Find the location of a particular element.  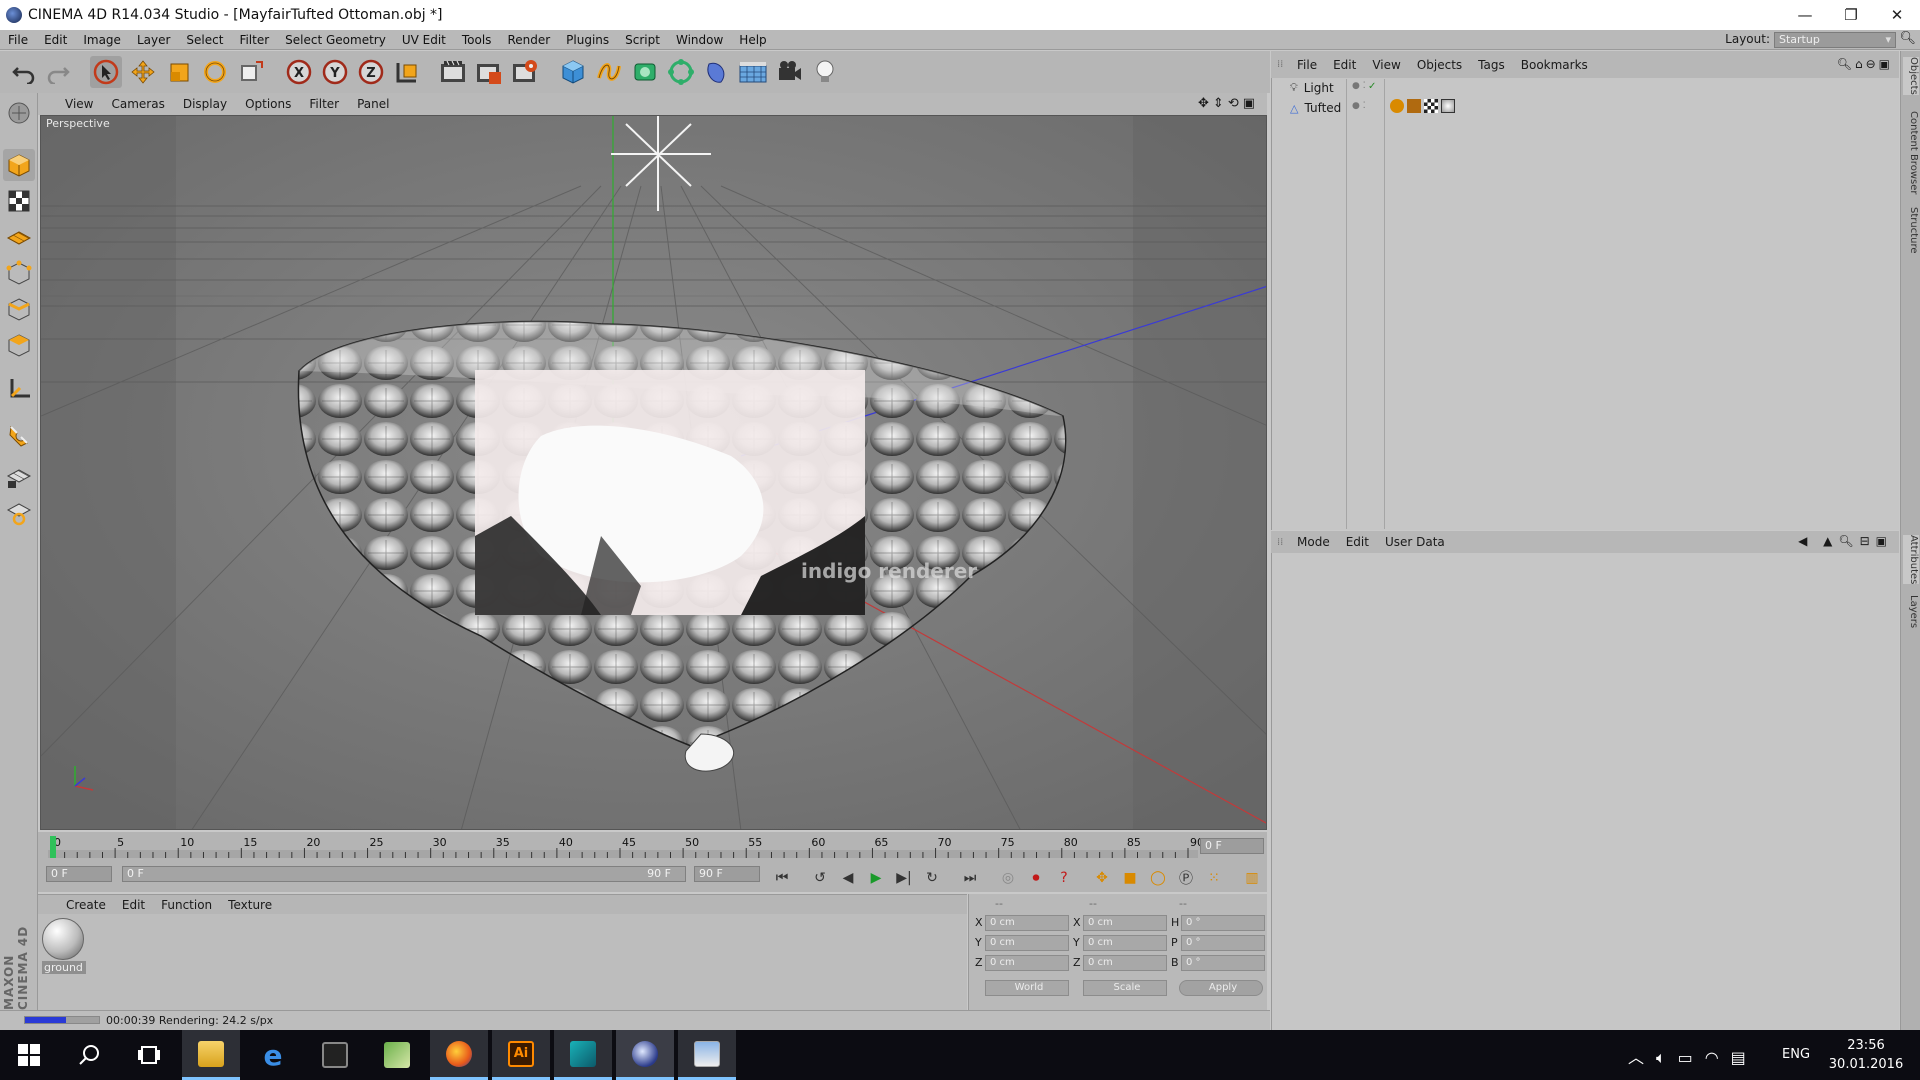

menu-layer: Layer is located at coordinates (153, 40).